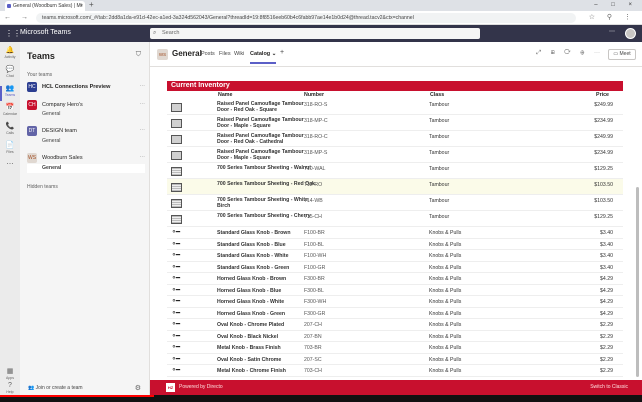 The width and height of the screenshot is (642, 402). What do you see at coordinates (282, 52) in the screenshot?
I see `add-tab-button: +` at bounding box center [282, 52].